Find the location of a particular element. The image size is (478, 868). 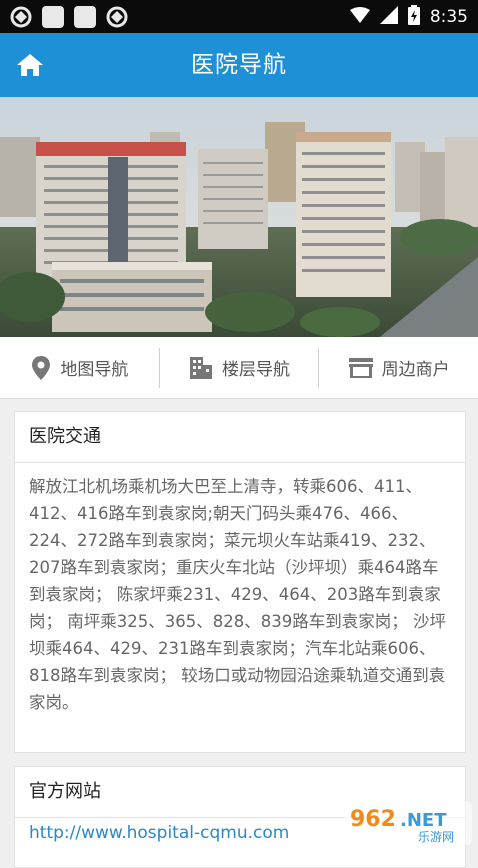

traffic-title: 医院交通 is located at coordinates (240, 437).